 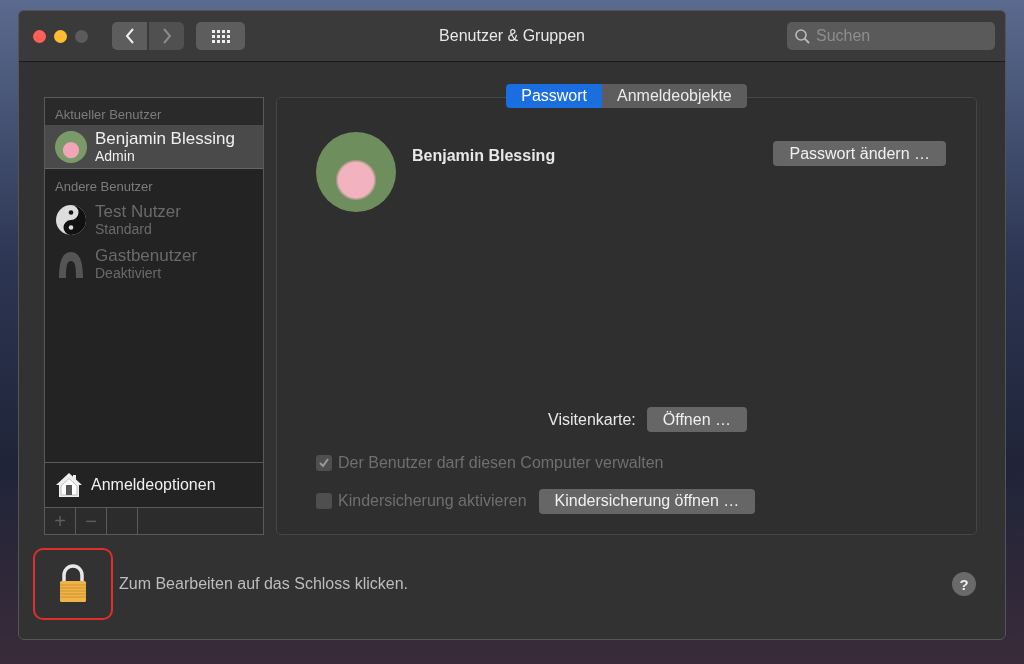 I want to click on minimize-button, so click(x=60, y=36).